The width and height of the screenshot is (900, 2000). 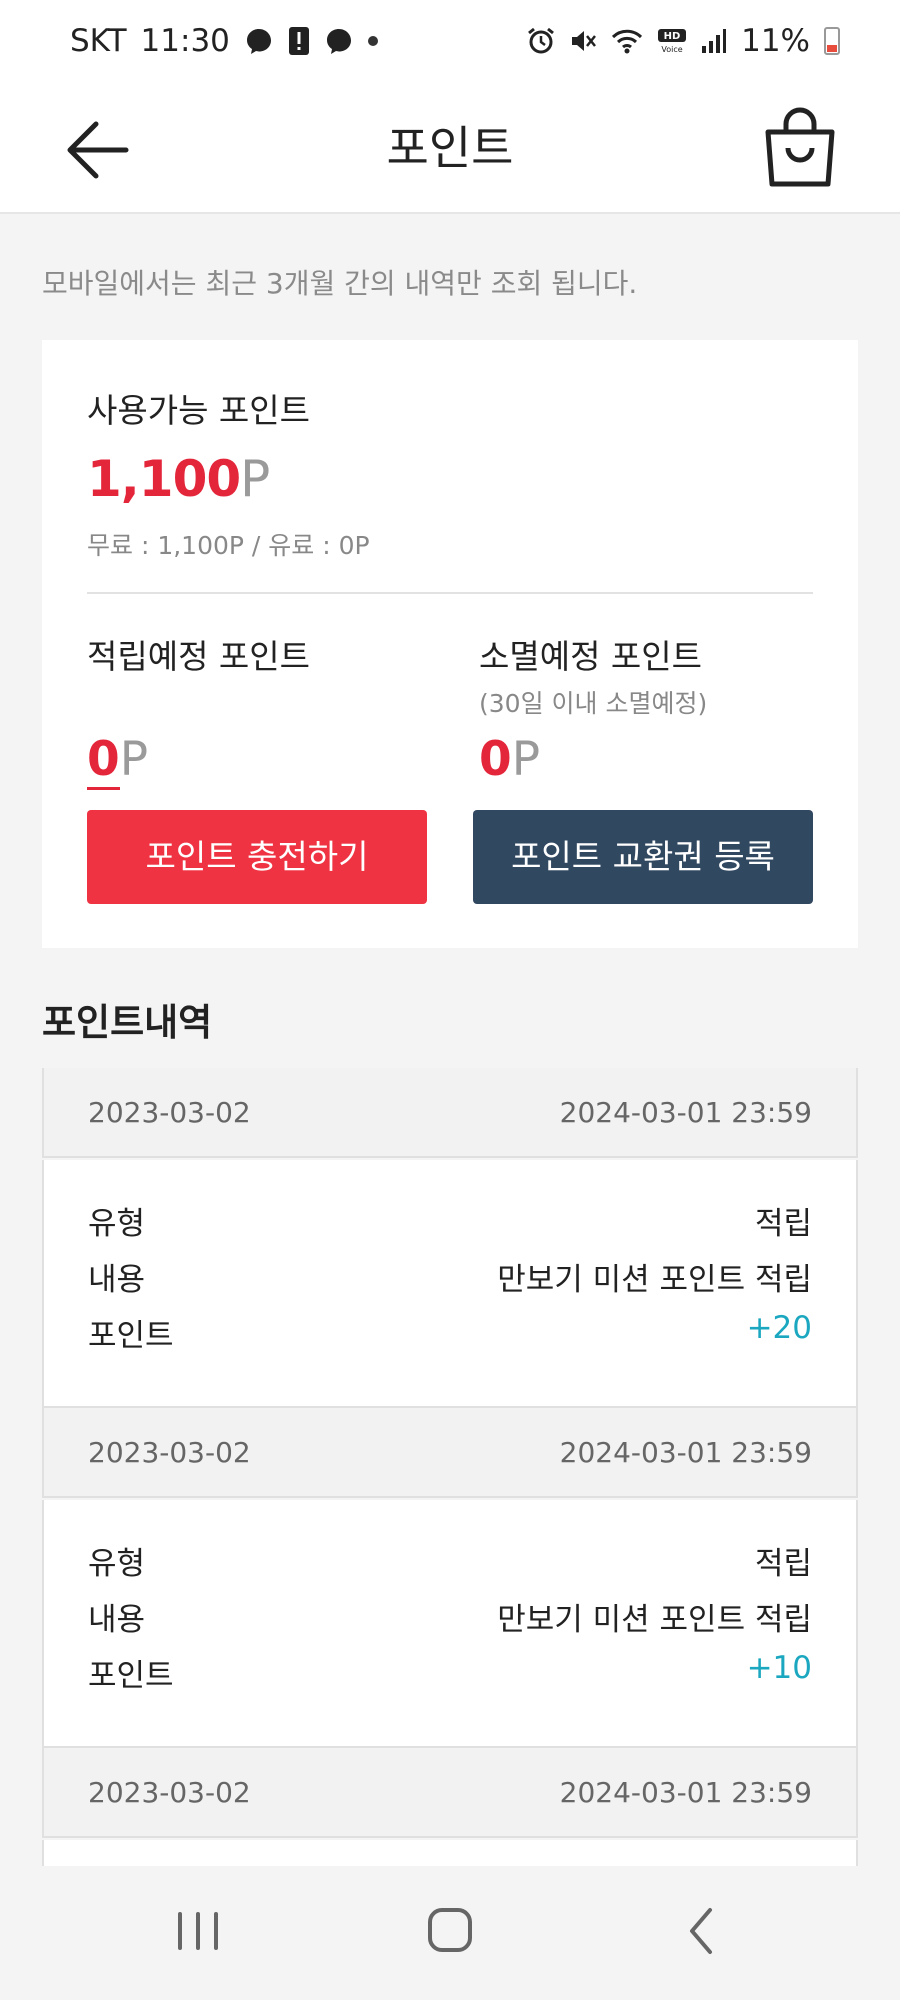 I want to click on available-points-value: 1,100P, so click(x=178, y=479).